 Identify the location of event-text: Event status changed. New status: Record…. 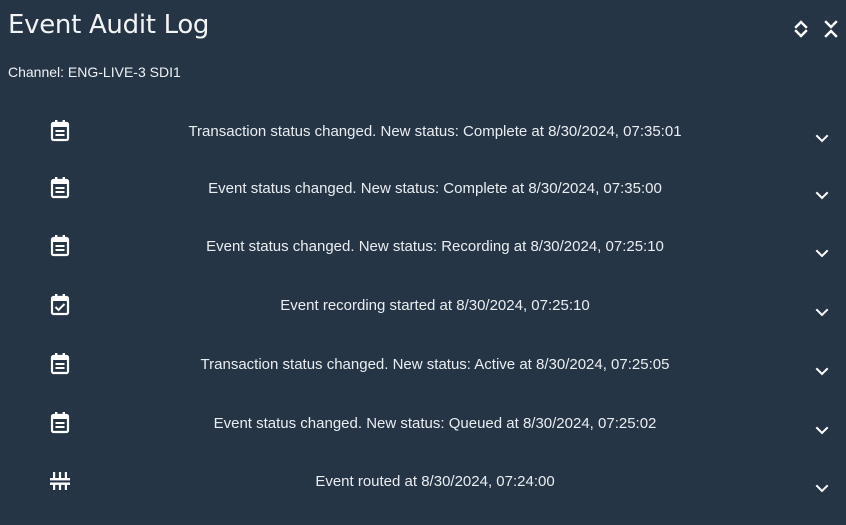
(435, 246).